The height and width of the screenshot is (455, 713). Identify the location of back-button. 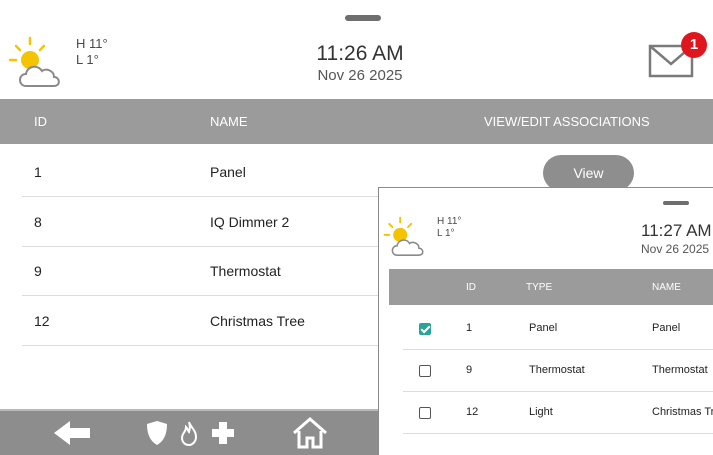
(72, 433).